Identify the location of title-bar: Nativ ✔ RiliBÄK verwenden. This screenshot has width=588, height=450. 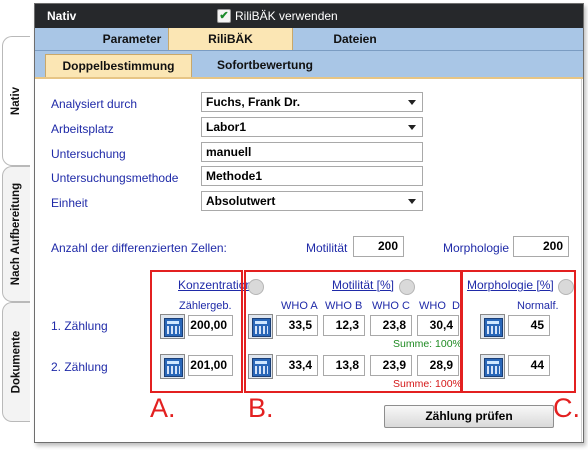
(309, 16).